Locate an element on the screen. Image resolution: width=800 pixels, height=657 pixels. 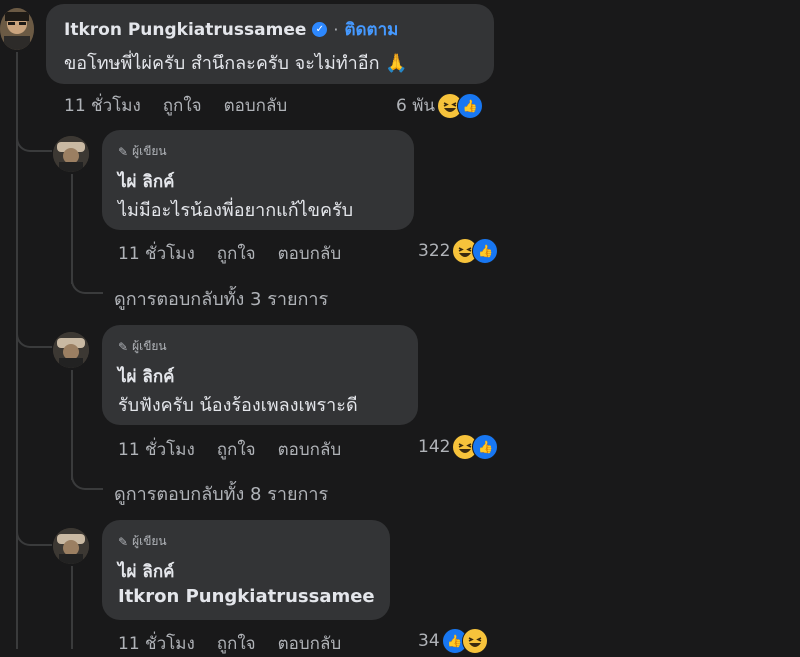
comment-time: 11 ชั่วโมง is located at coordinates (102, 105).